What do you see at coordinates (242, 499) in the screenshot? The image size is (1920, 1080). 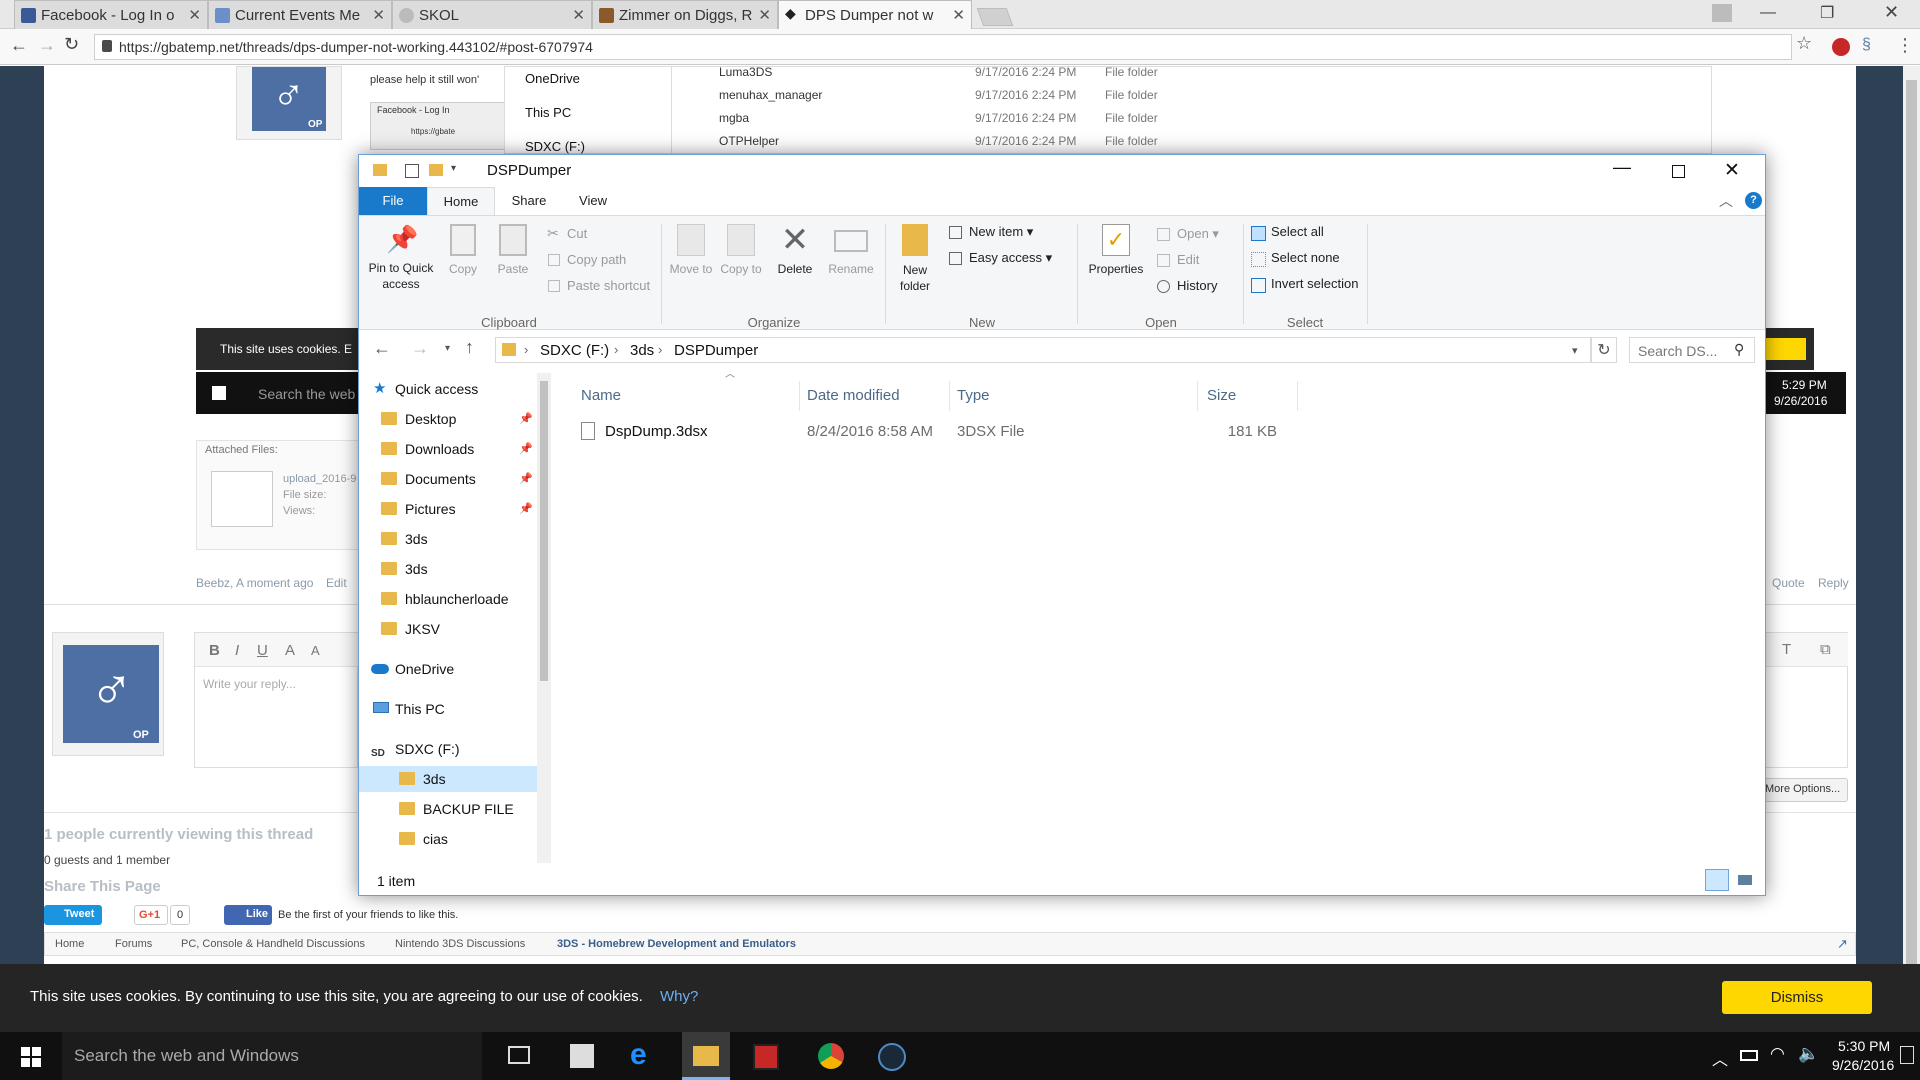 I see `attachment-thumbnail` at bounding box center [242, 499].